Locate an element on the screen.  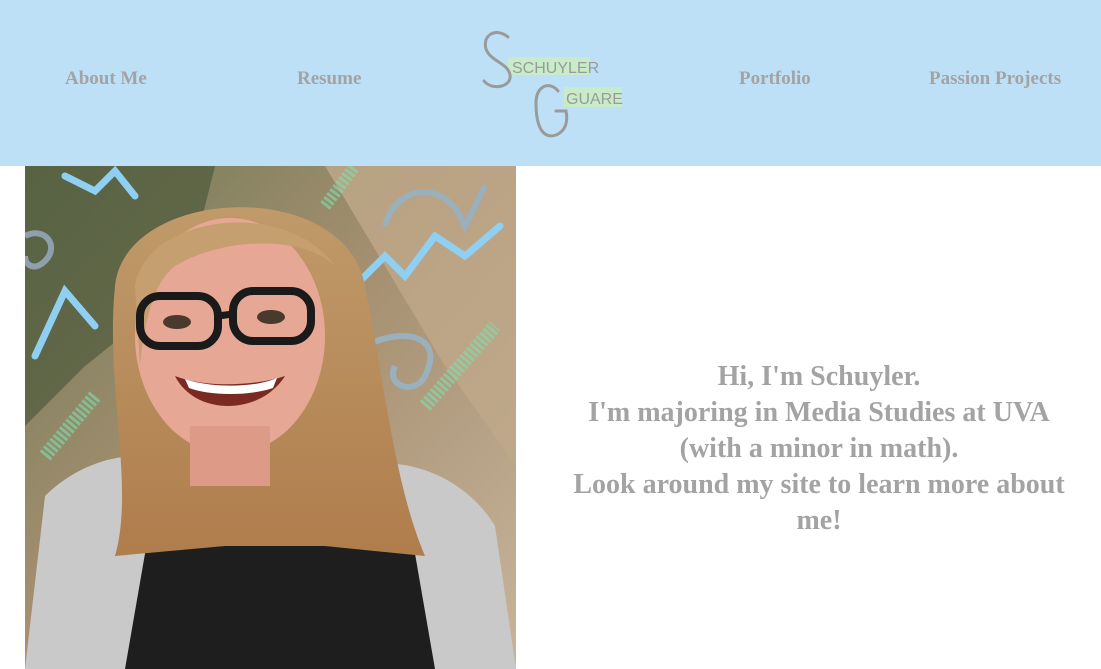
nav-portfolio-link: Portfolio is located at coordinates (775, 79).